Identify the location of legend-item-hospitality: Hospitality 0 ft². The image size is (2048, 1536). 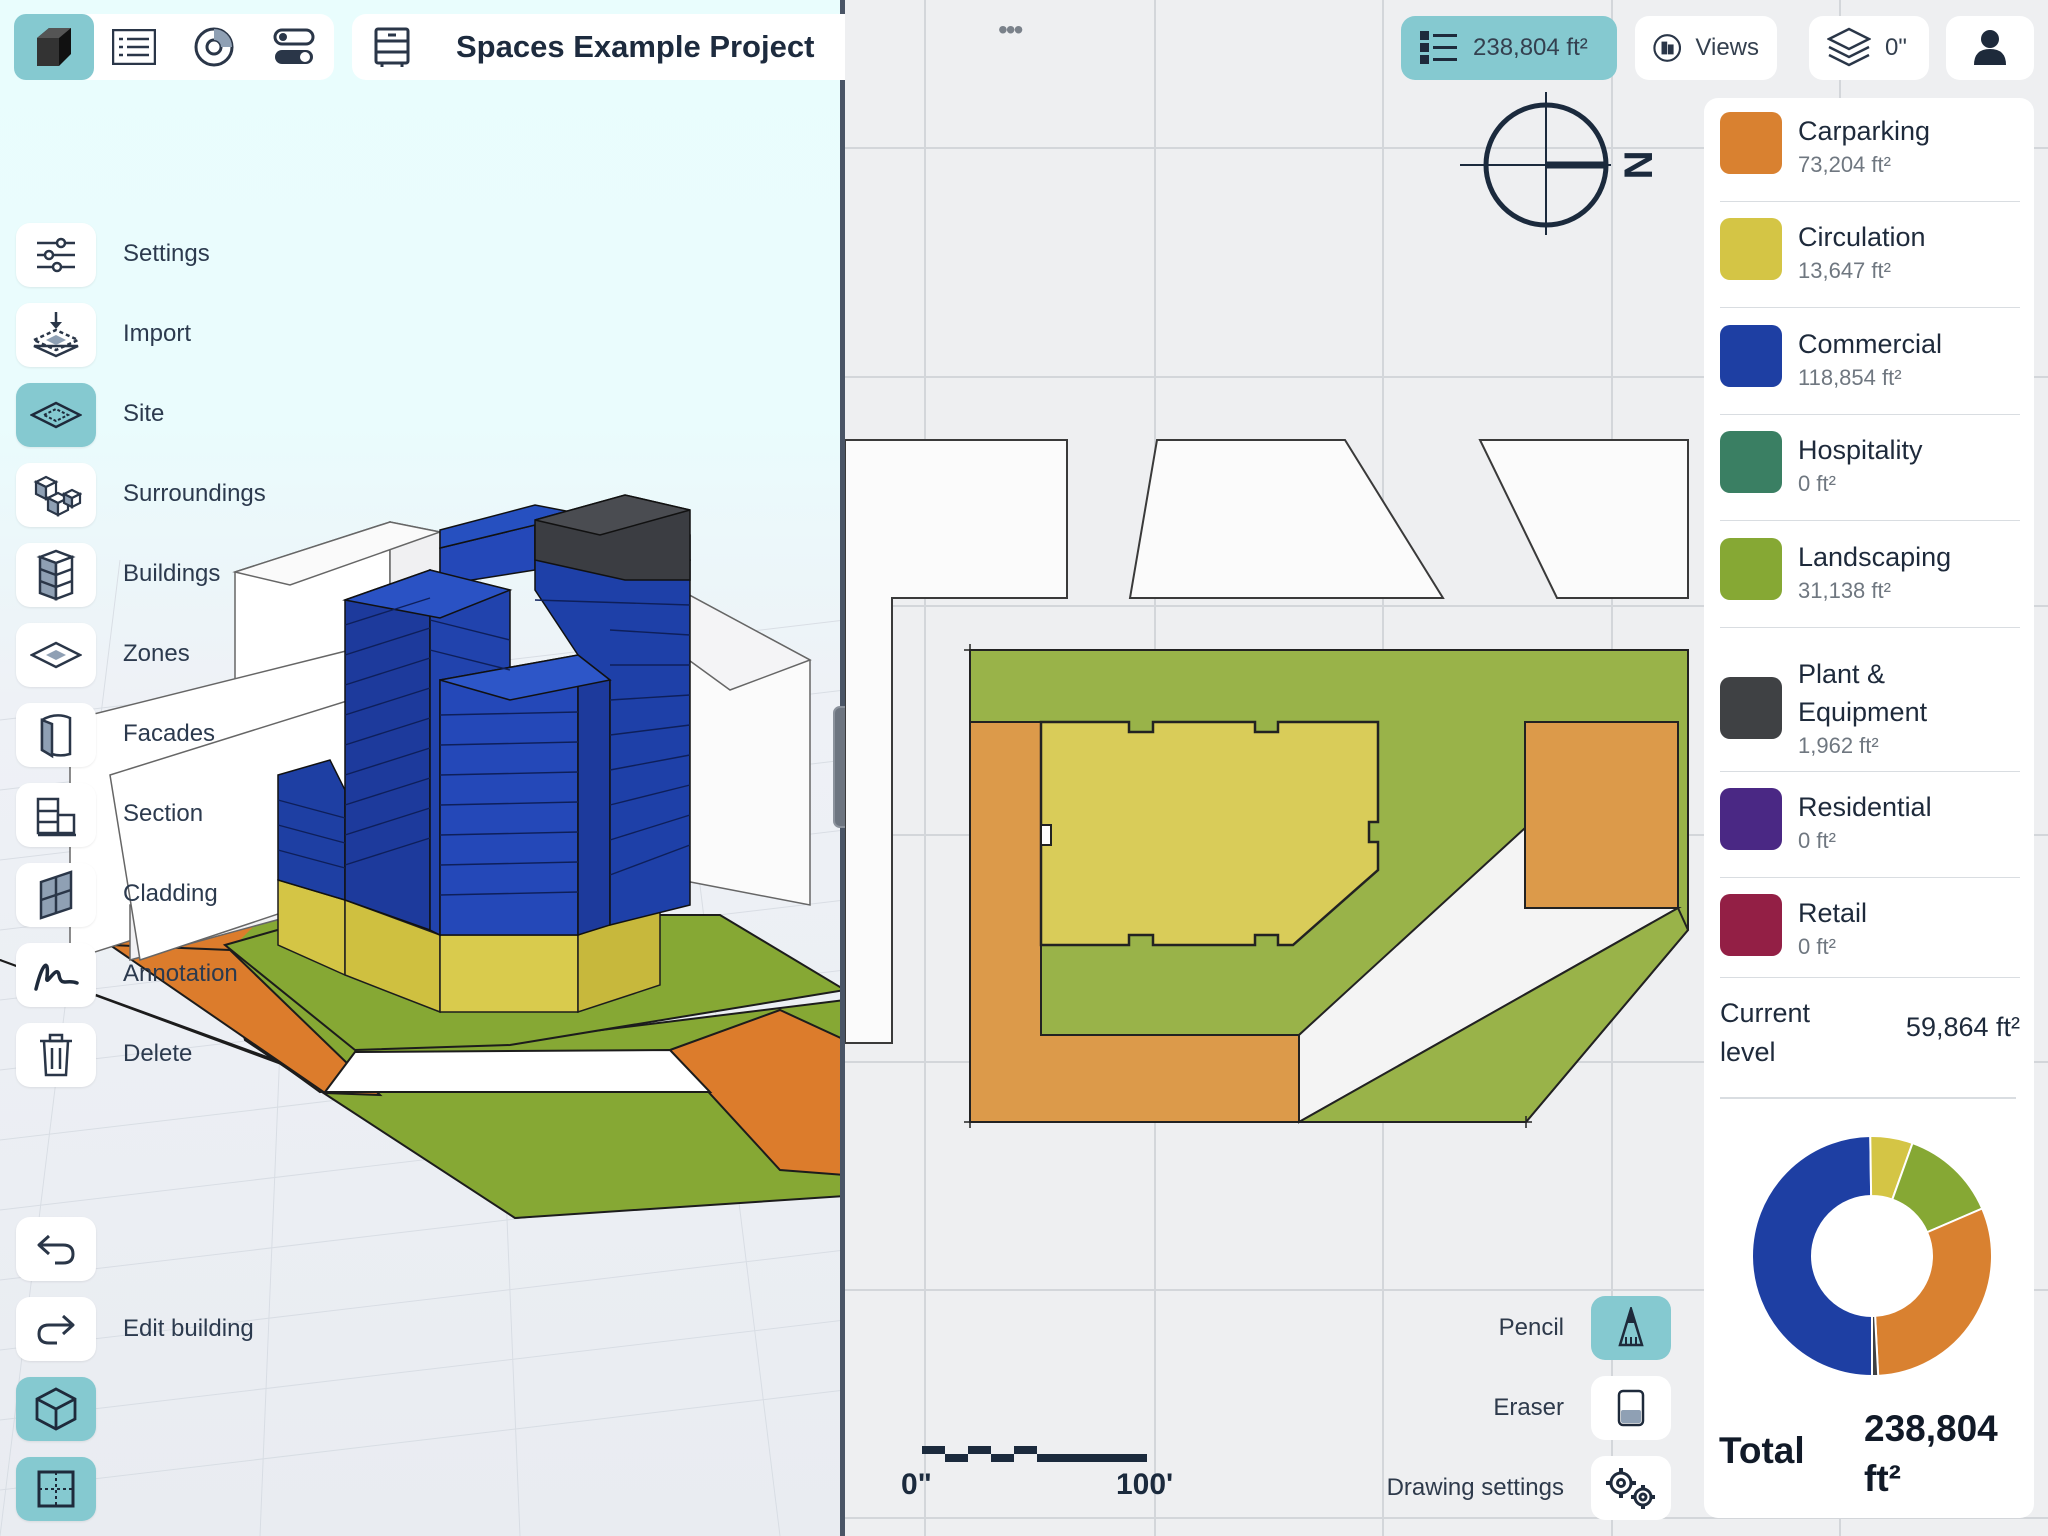
(1870, 476).